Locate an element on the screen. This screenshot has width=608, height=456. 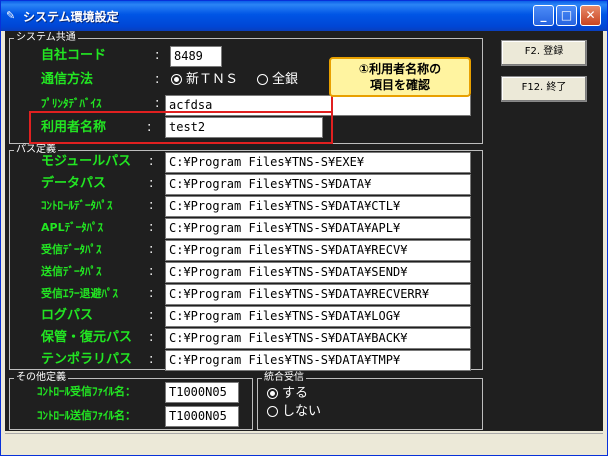
app-icon: ✎ is located at coordinates (11, 15).